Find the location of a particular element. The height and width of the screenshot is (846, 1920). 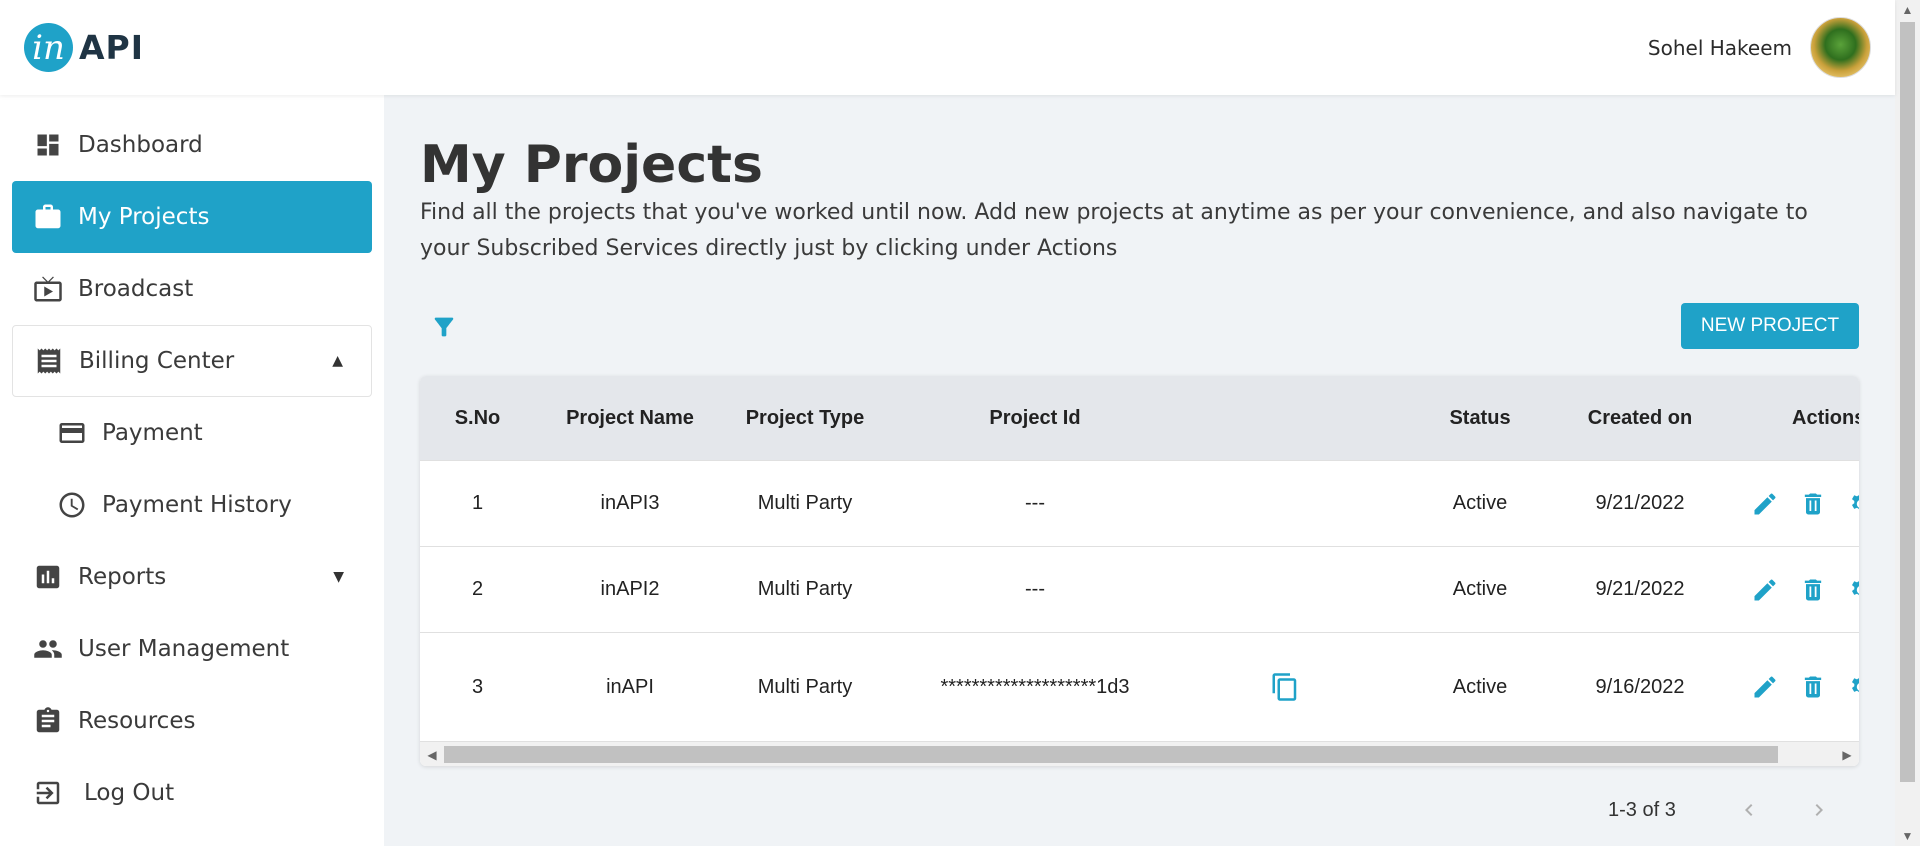

sidebar-item-payment: Payment is located at coordinates (192, 433).